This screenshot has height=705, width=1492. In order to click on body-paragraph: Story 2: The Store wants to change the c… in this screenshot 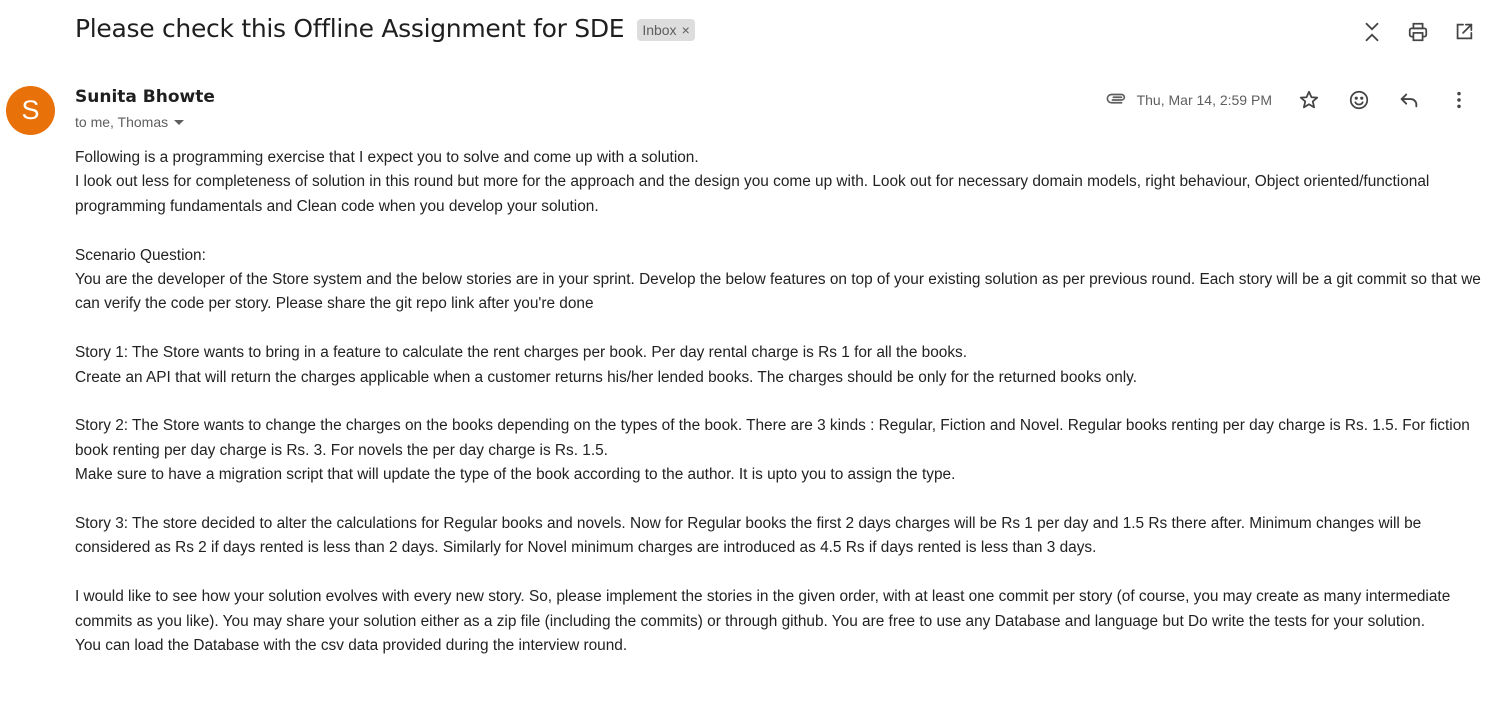, I will do `click(772, 438)`.